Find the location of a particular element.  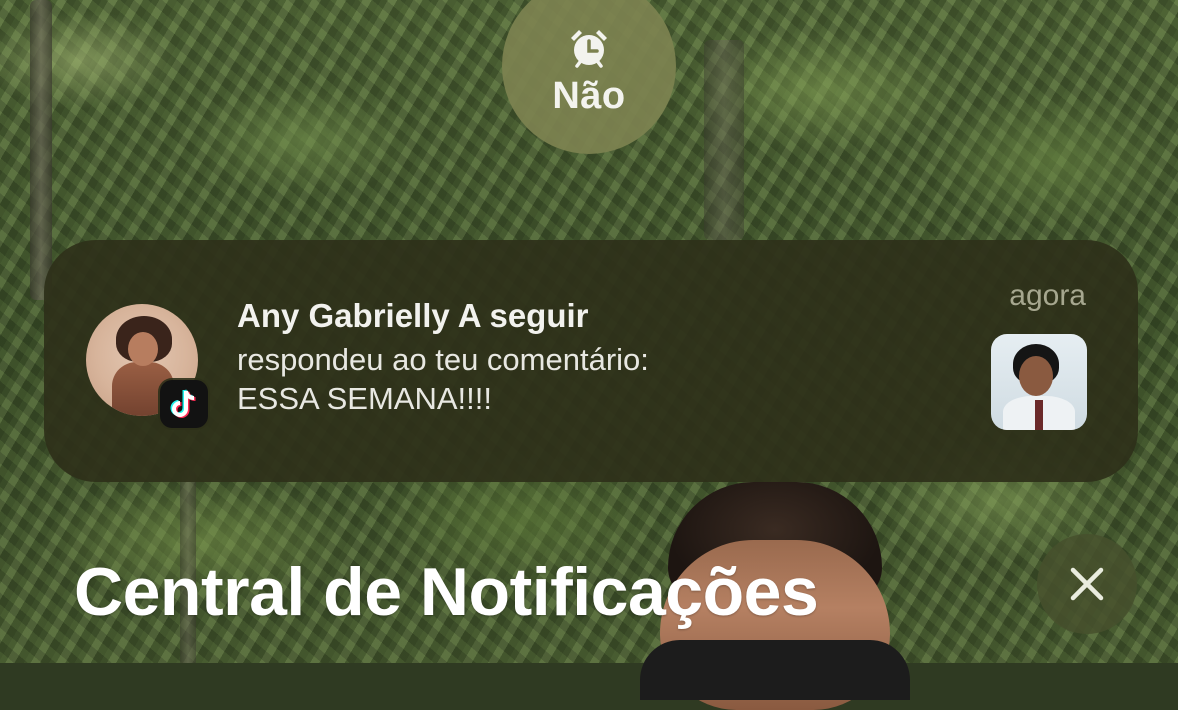

focus-label: Não is located at coordinates (589, 96).